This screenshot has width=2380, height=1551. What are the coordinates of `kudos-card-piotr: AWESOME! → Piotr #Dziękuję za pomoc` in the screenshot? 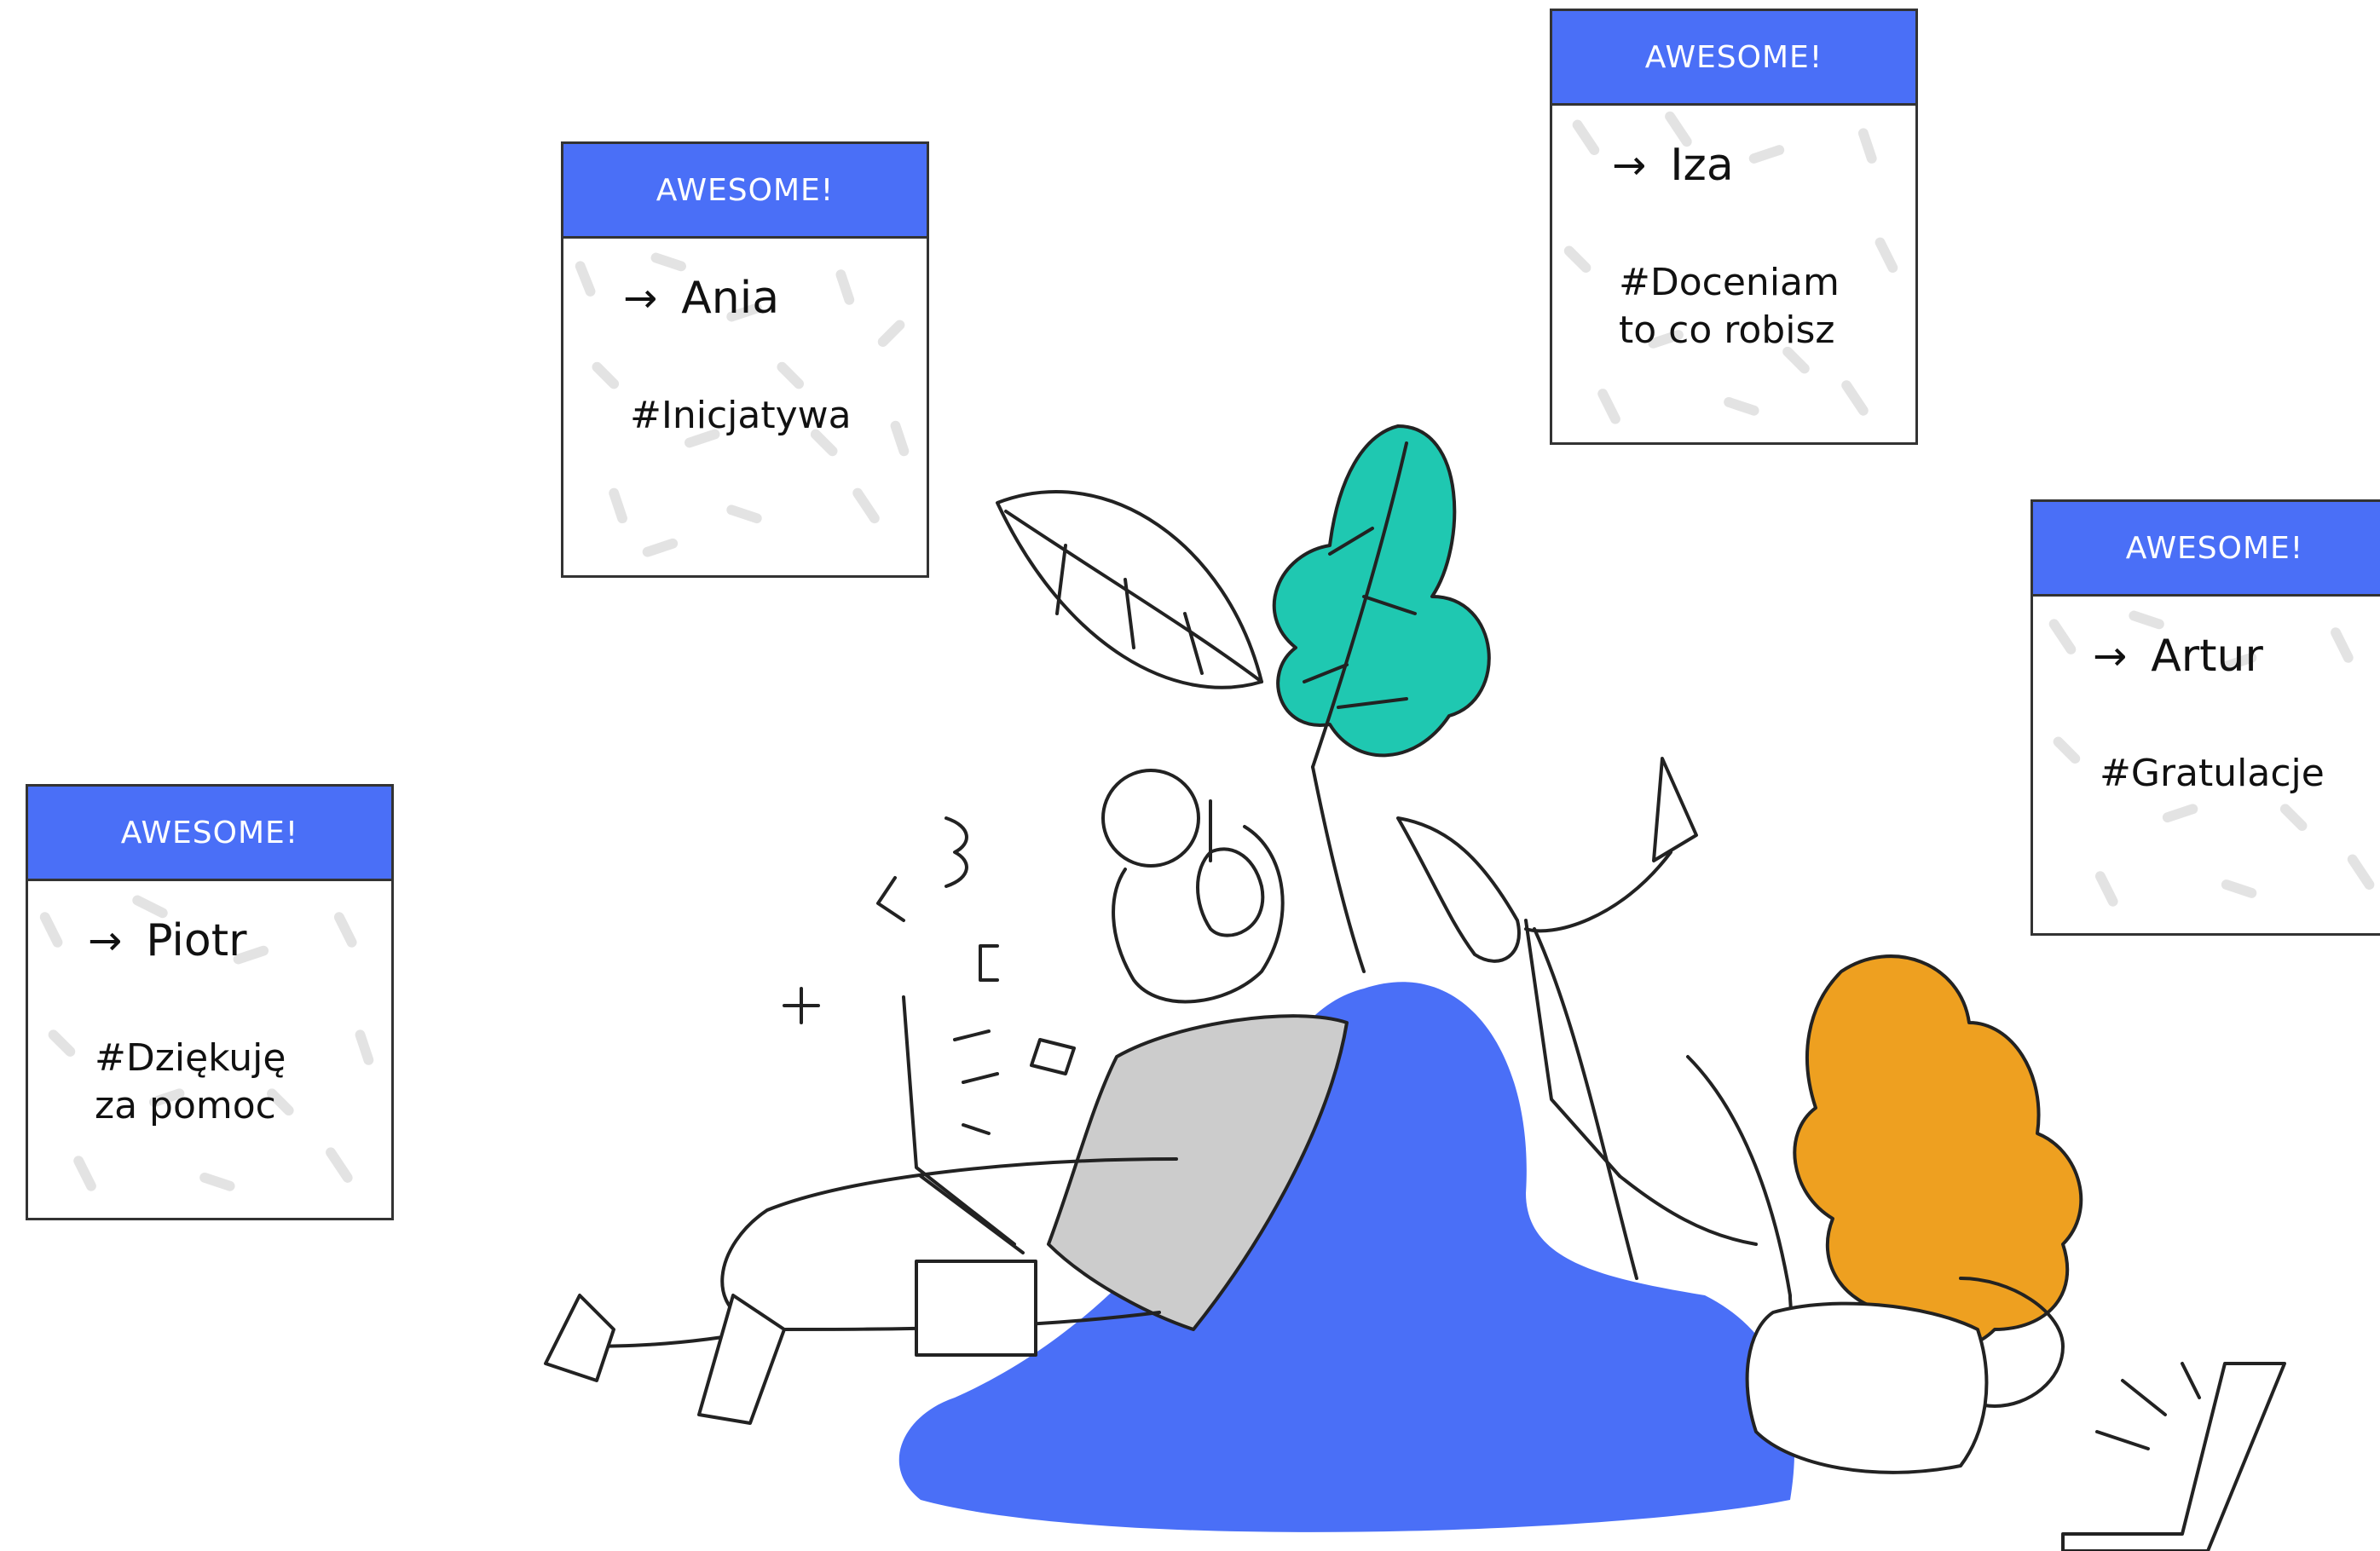 It's located at (210, 1002).